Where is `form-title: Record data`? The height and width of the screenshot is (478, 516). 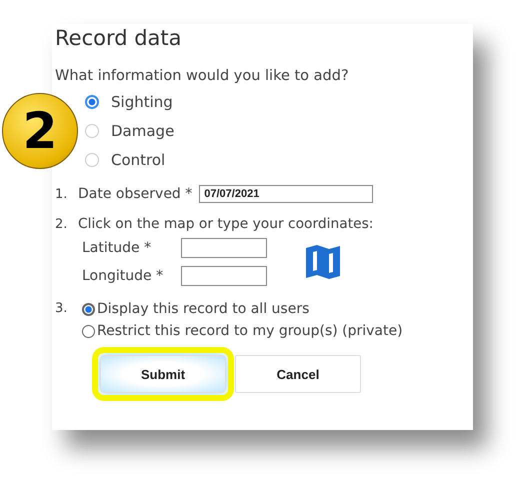
form-title: Record data is located at coordinates (119, 38).